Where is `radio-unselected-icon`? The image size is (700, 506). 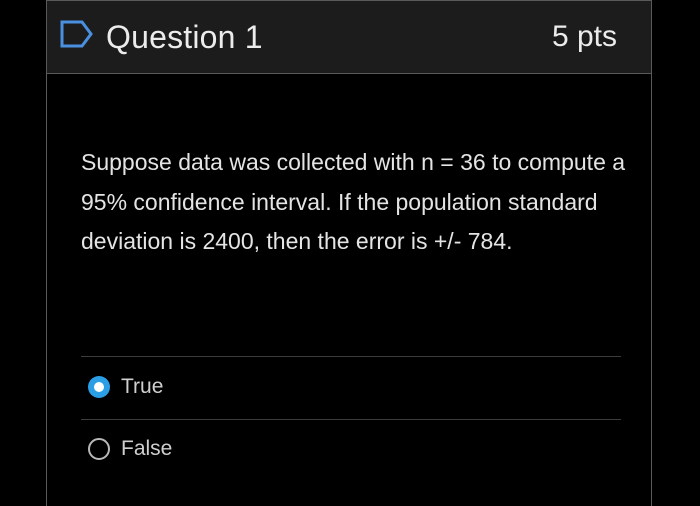 radio-unselected-icon is located at coordinates (99, 449).